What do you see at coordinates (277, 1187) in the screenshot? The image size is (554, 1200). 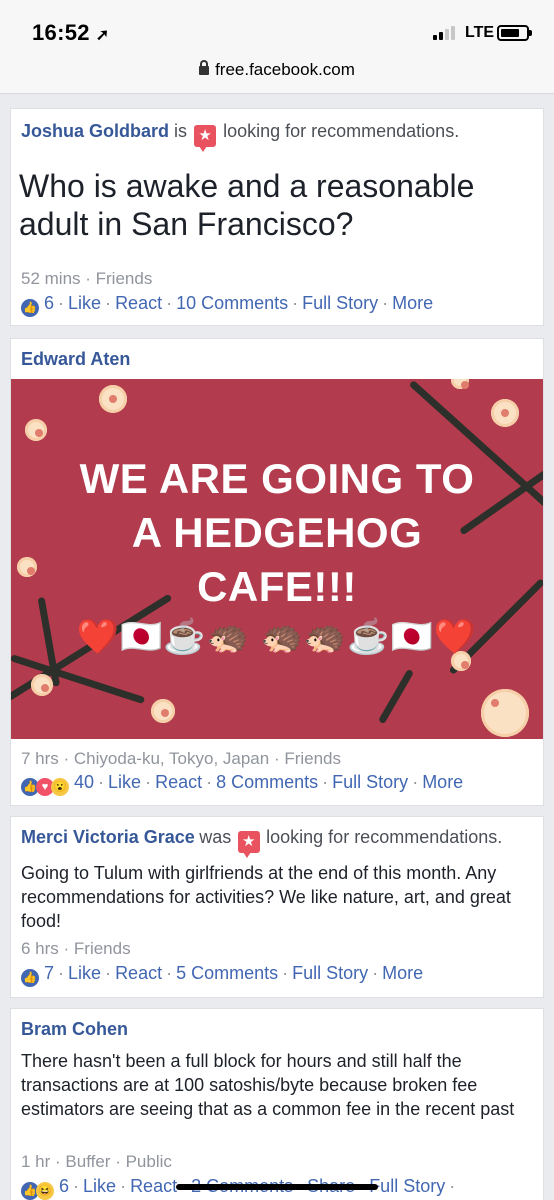 I see `home-indicator` at bounding box center [277, 1187].